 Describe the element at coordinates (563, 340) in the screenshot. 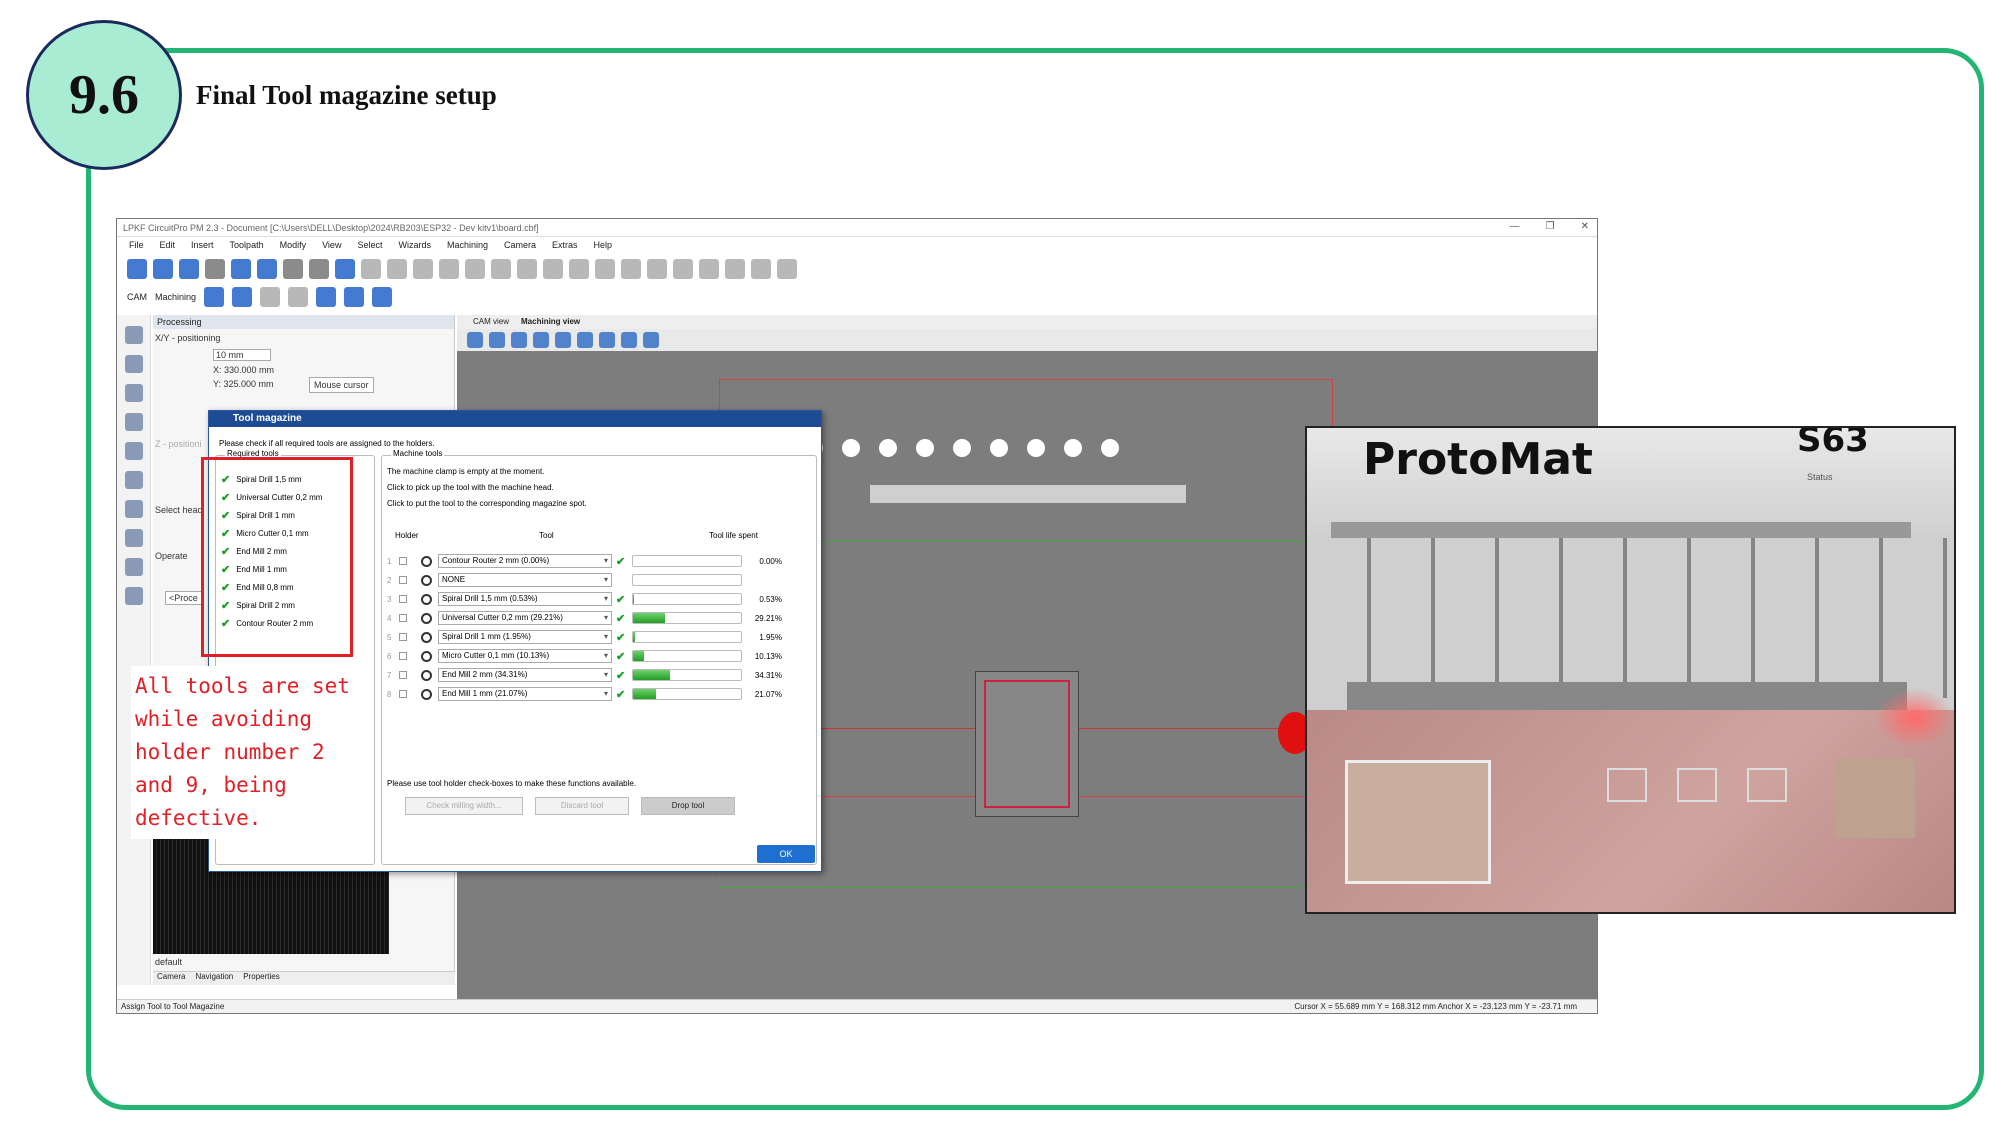

I see `zoom-in-icon` at that location.